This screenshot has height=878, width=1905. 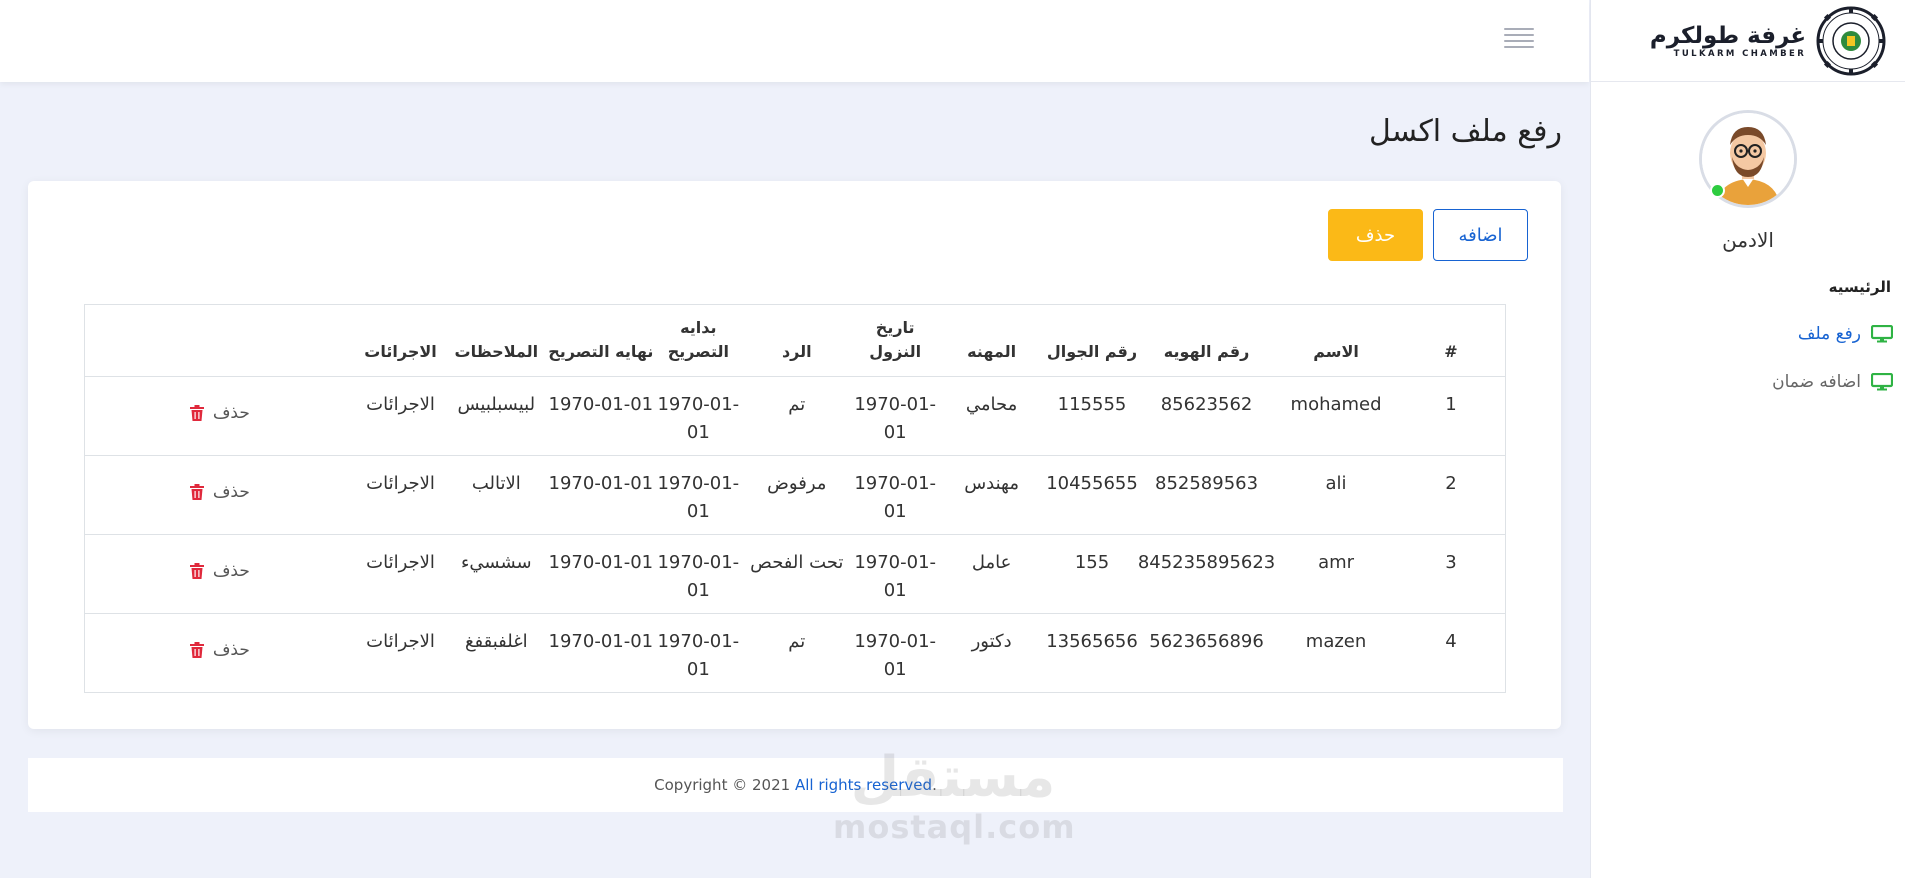 I want to click on column-header: رقم الهويه, so click(x=1206, y=340).